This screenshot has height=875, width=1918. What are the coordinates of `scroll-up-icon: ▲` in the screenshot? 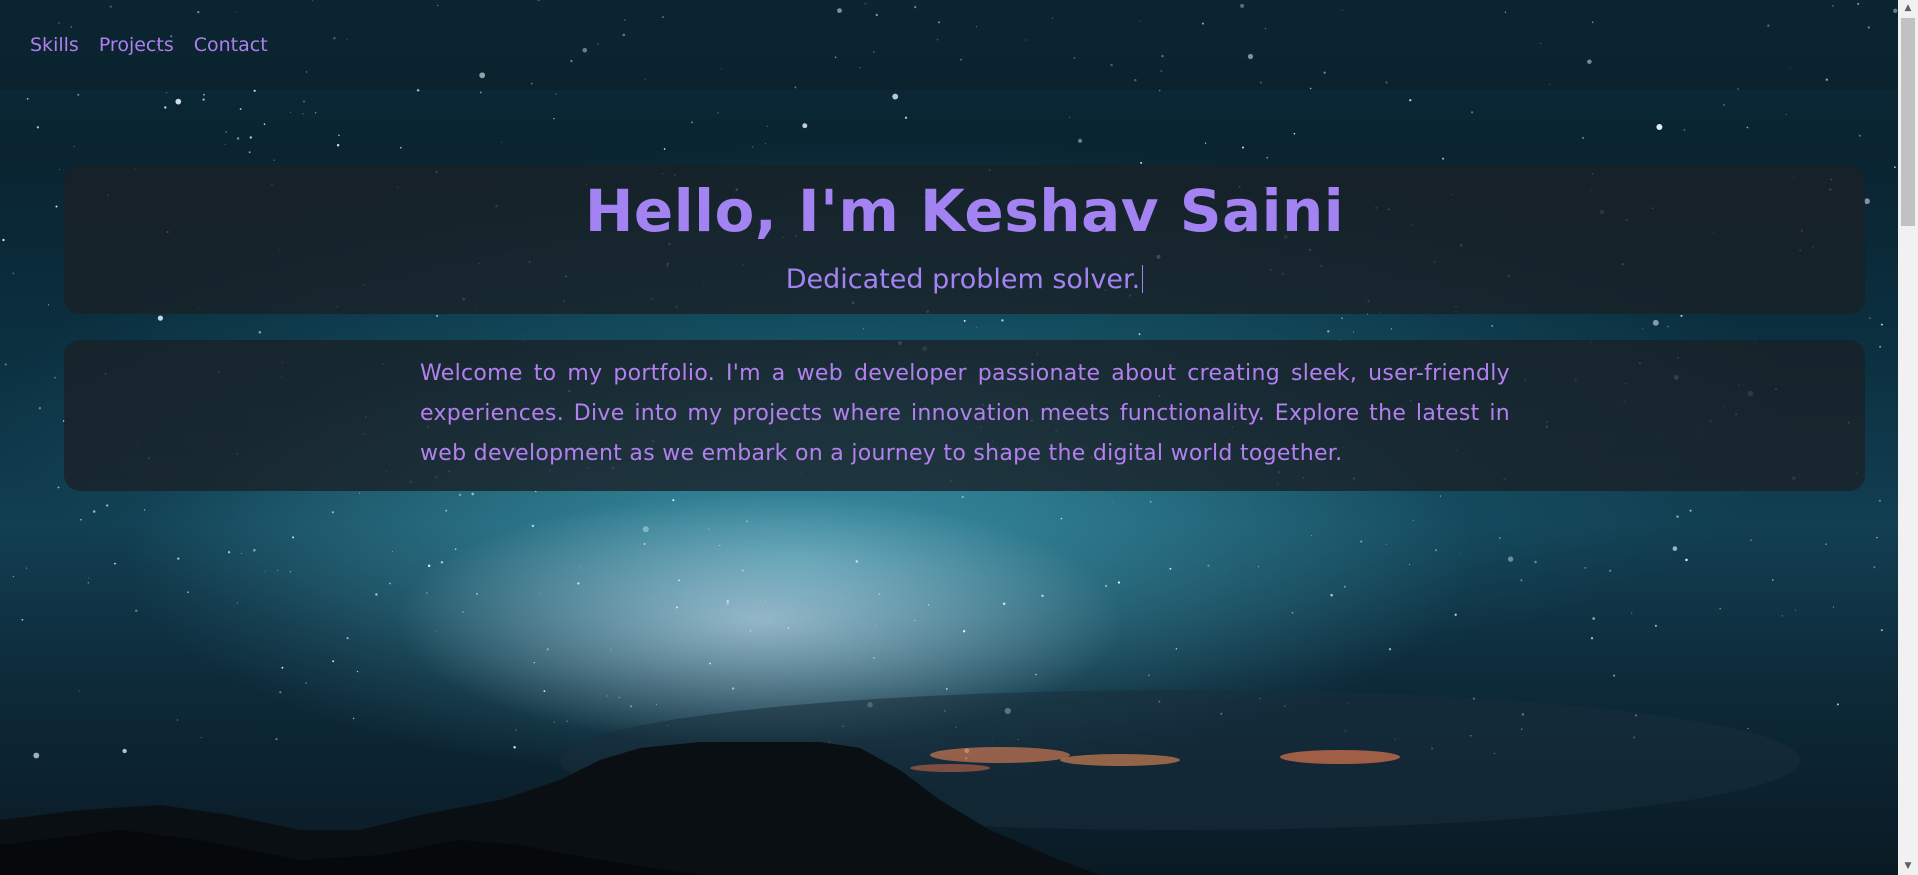 It's located at (1908, 8).